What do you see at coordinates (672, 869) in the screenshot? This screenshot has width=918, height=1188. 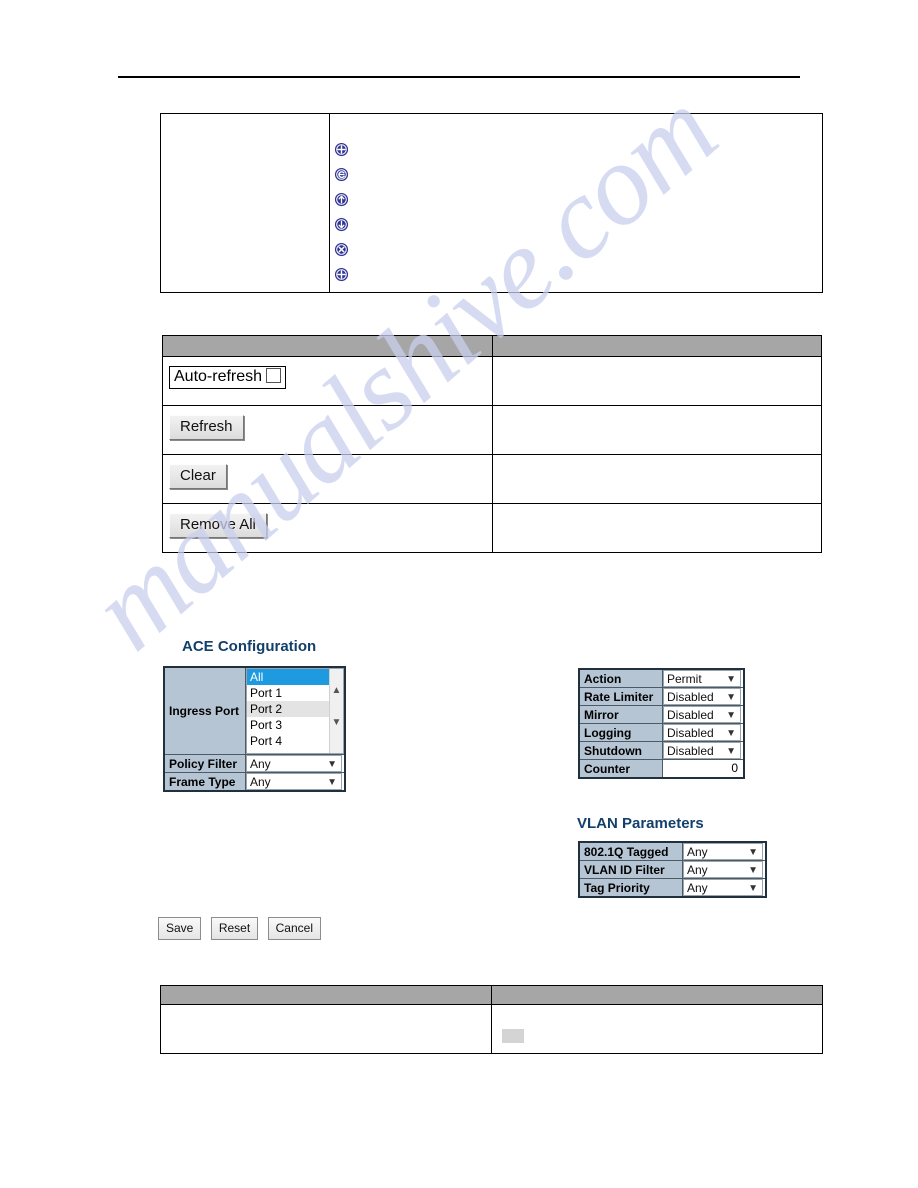 I see `vlan-id-filter-row: VLAN ID Filter Any ▼` at bounding box center [672, 869].